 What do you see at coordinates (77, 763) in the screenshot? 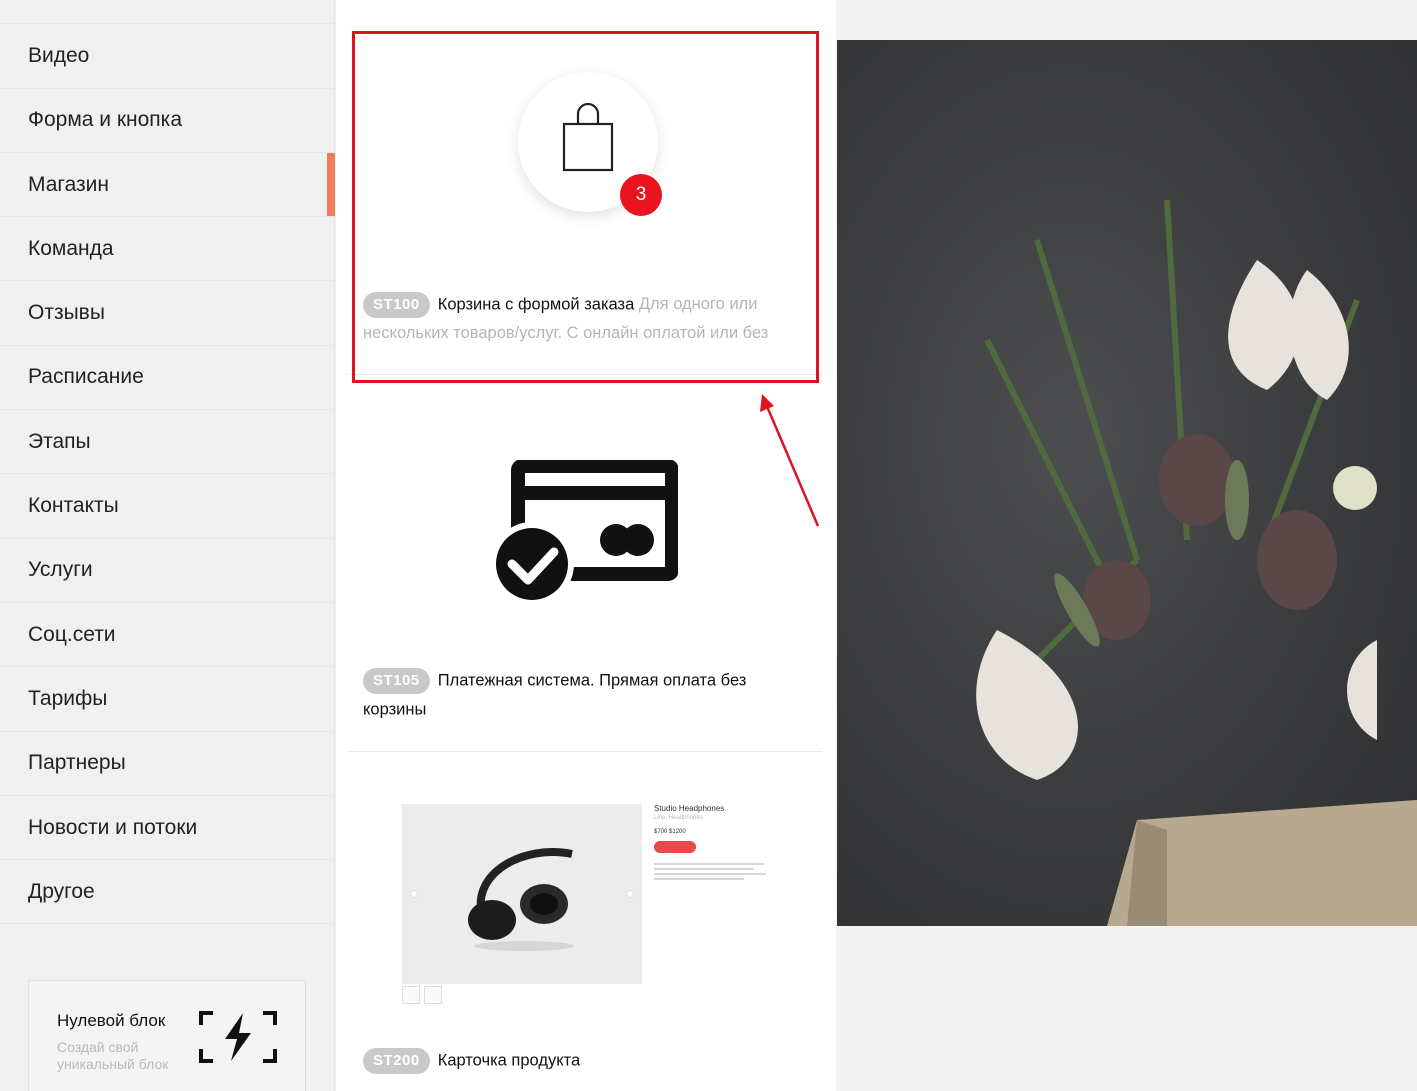
I see `sidebar-item-label: Партнеры` at bounding box center [77, 763].